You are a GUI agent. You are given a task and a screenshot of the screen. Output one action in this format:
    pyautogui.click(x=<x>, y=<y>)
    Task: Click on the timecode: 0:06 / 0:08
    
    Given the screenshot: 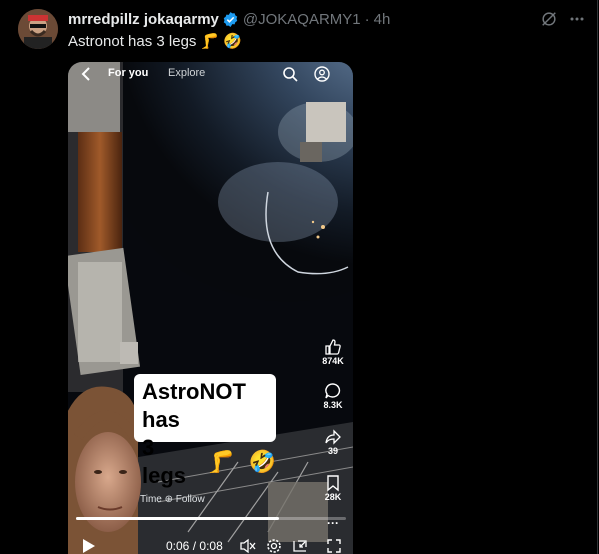 What is the action you would take?
    pyautogui.click(x=194, y=546)
    